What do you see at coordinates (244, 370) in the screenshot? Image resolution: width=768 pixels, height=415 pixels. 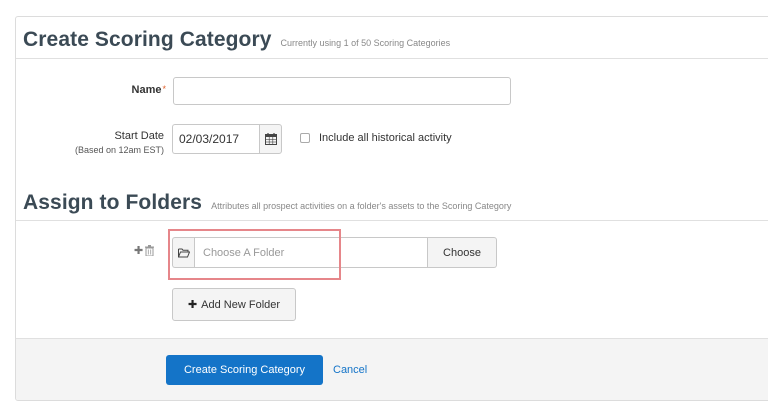 I see `create-scoring-category-button: Create Scoring Category` at bounding box center [244, 370].